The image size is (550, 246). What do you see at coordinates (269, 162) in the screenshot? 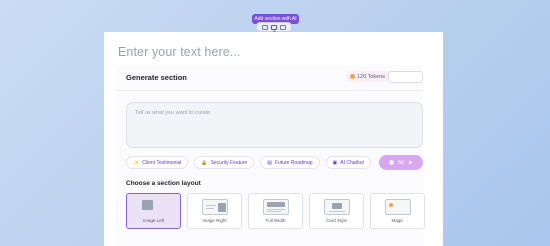
I see `roadmap-icon: ▤` at bounding box center [269, 162].